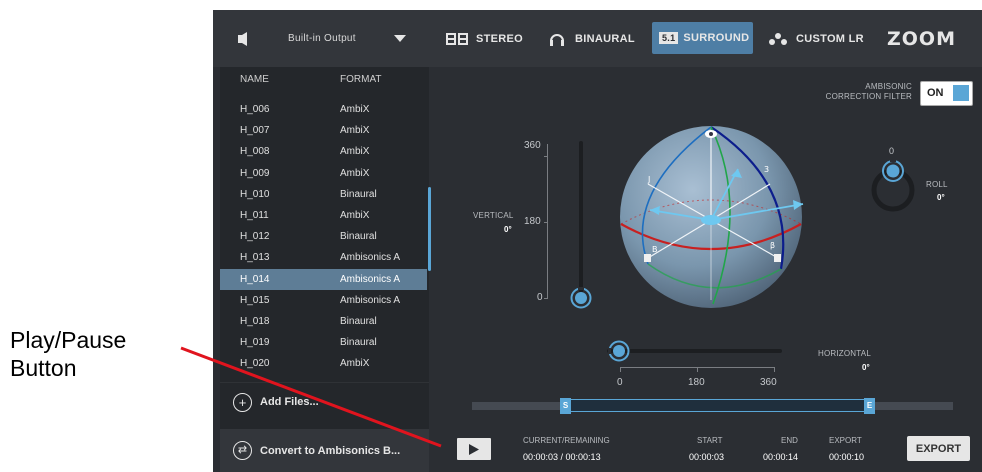 The height and width of the screenshot is (472, 982). I want to click on file-list-row: H_013 Ambisonics A, so click(323, 257).